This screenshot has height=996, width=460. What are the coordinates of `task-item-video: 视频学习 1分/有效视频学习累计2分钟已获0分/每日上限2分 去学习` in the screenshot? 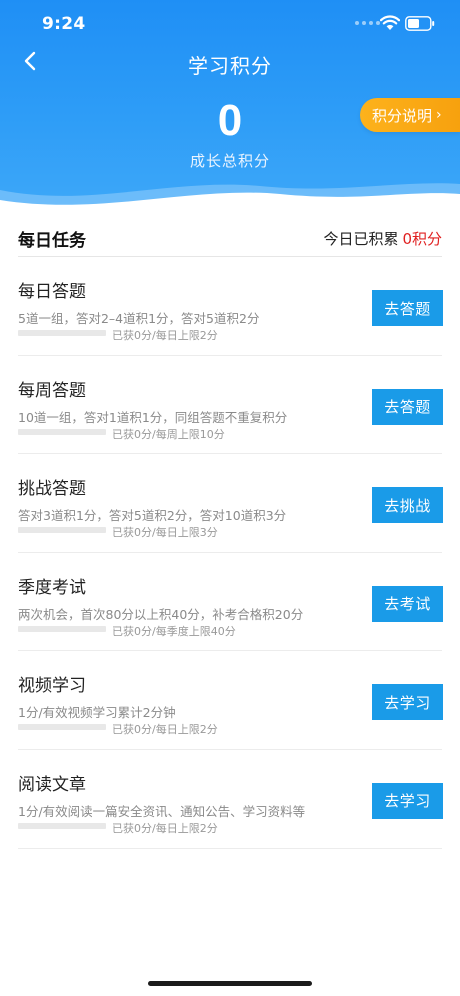 It's located at (230, 700).